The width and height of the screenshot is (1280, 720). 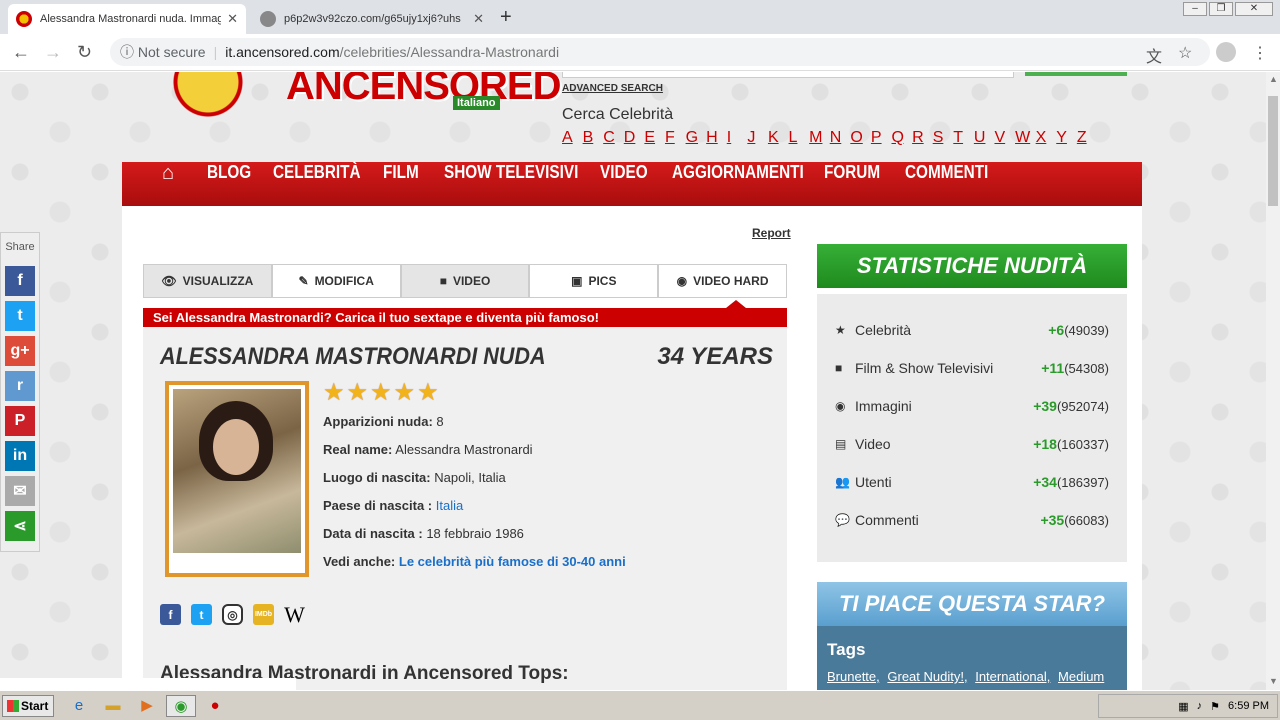 I want to click on scroll-down-icon: ▼, so click(x=1273, y=681).